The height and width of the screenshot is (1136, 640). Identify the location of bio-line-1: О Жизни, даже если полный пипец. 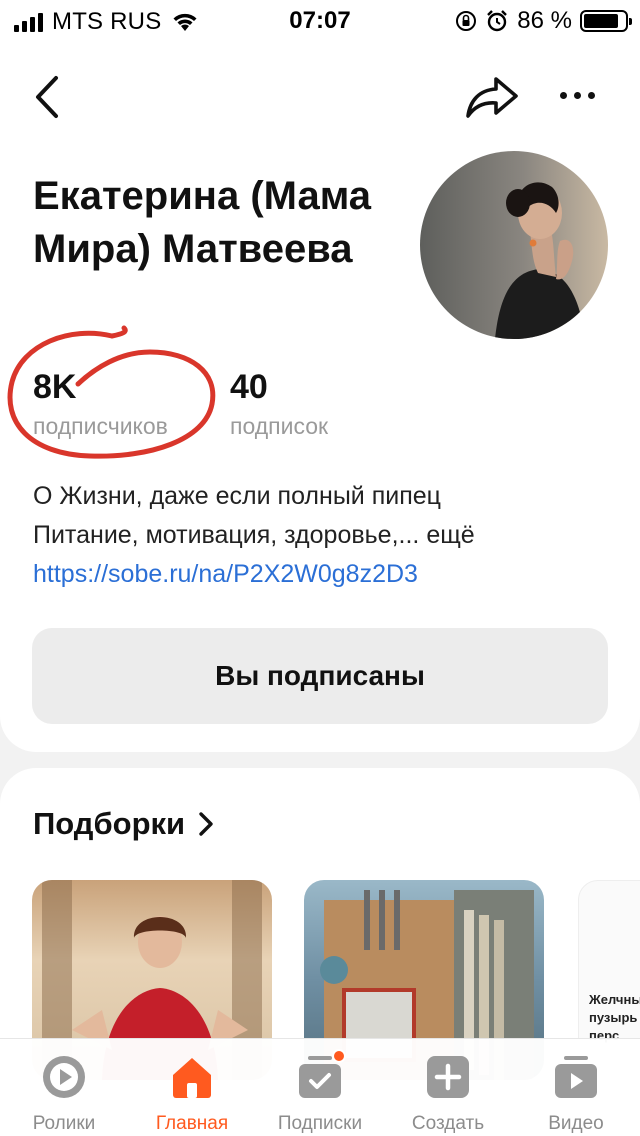
(237, 496).